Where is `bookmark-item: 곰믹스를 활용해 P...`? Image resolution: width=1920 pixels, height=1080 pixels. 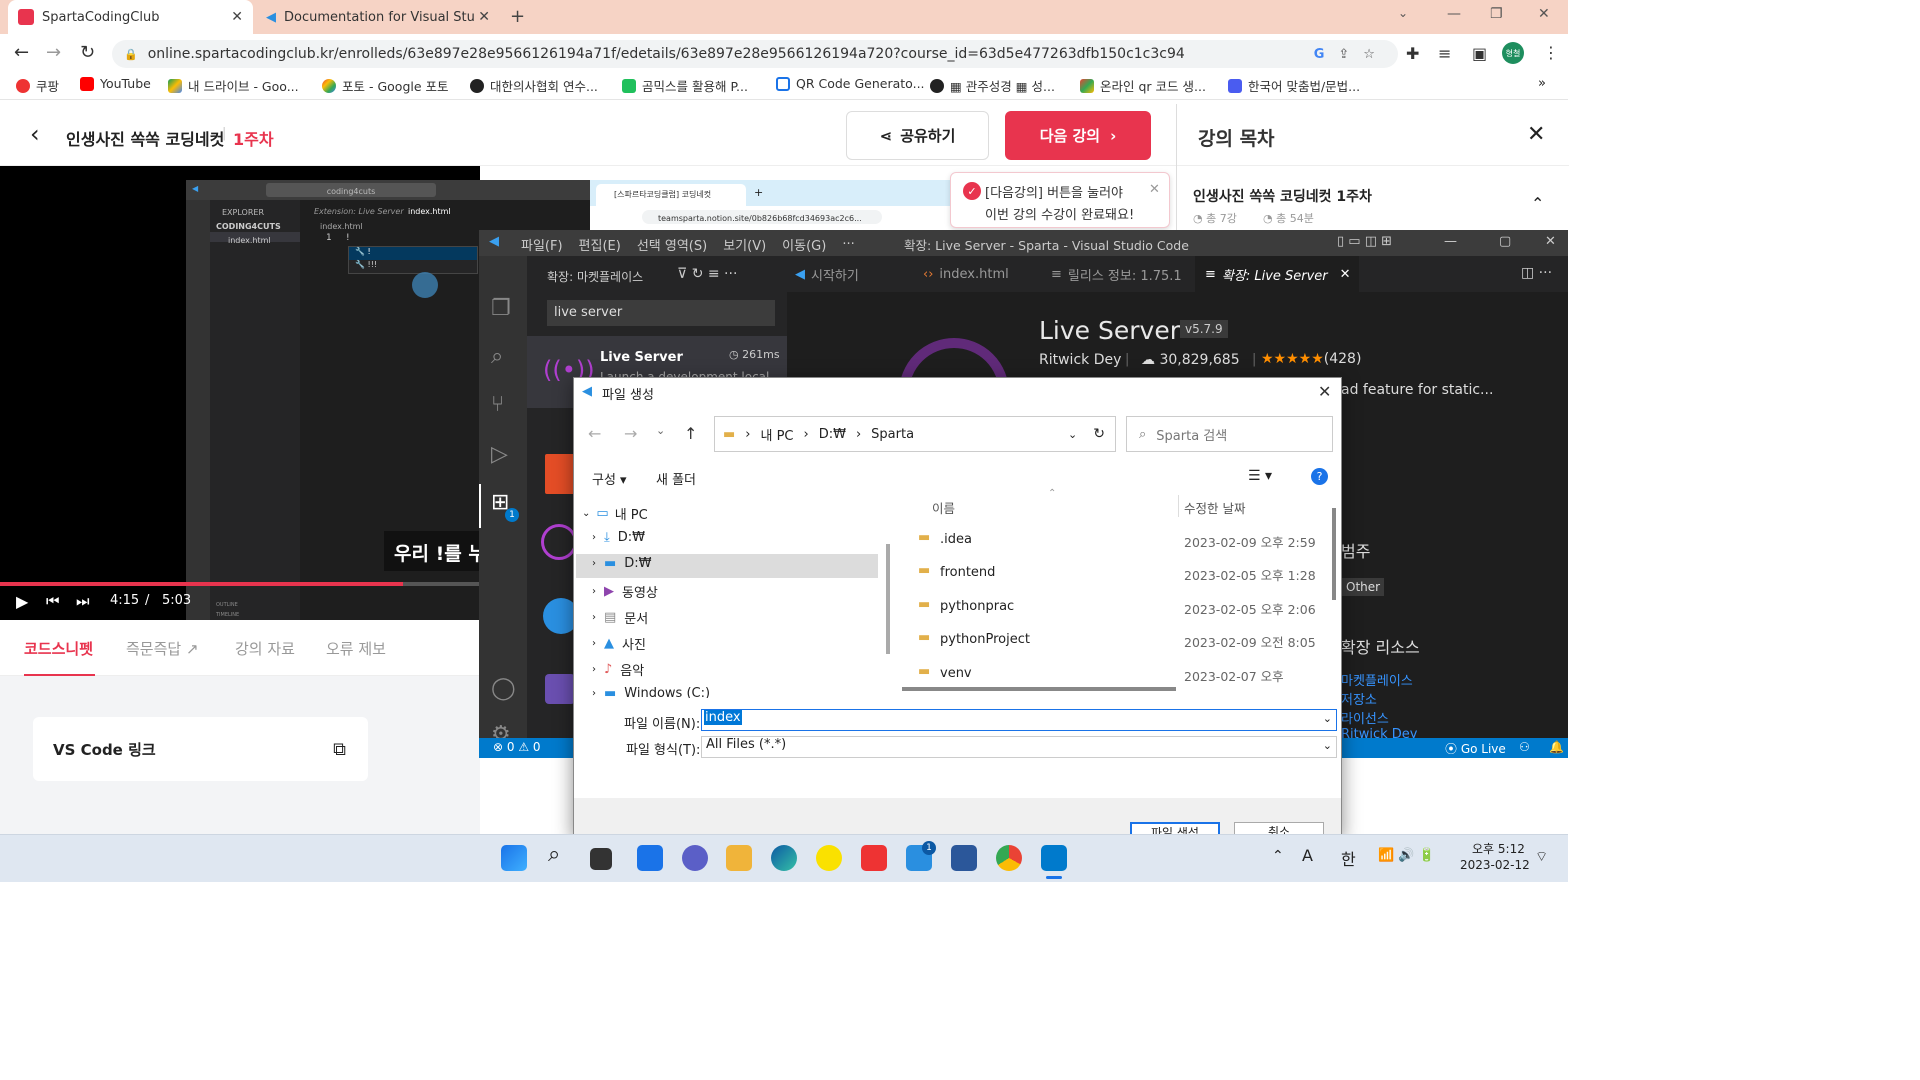 bookmark-item: 곰믹스를 활용해 P... is located at coordinates (685, 85).